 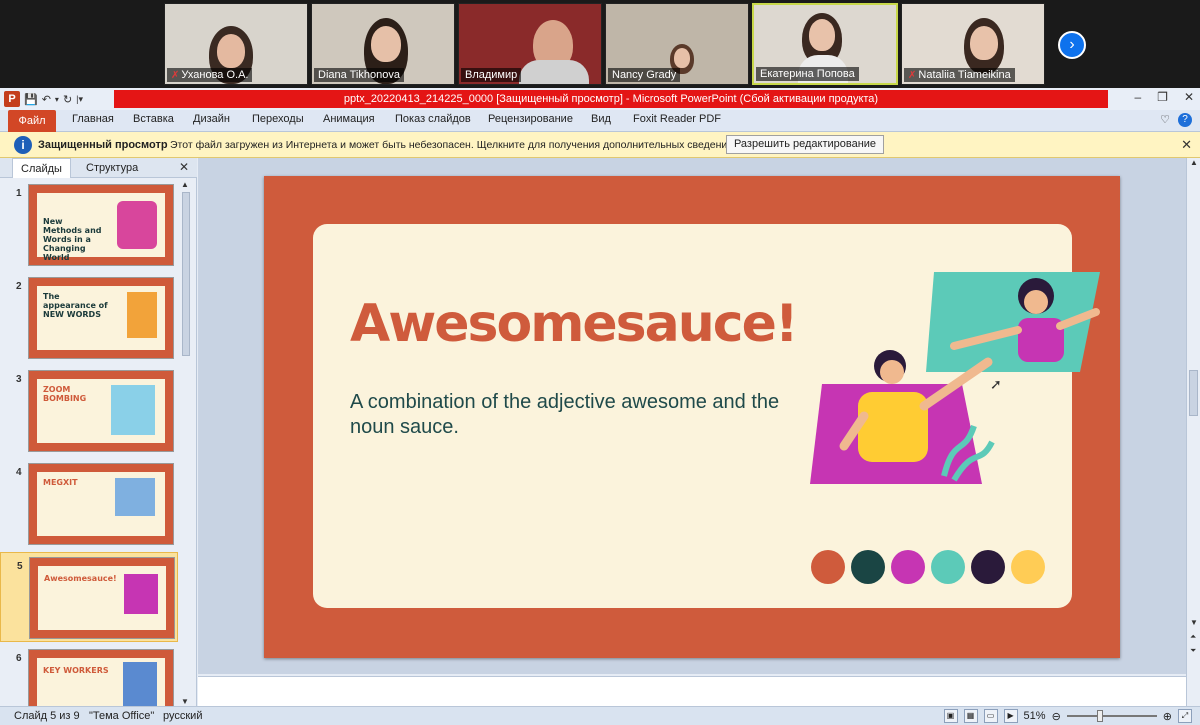 What do you see at coordinates (210, 75) in the screenshot?
I see `participant-name: ✗ Уханова О.А.` at bounding box center [210, 75].